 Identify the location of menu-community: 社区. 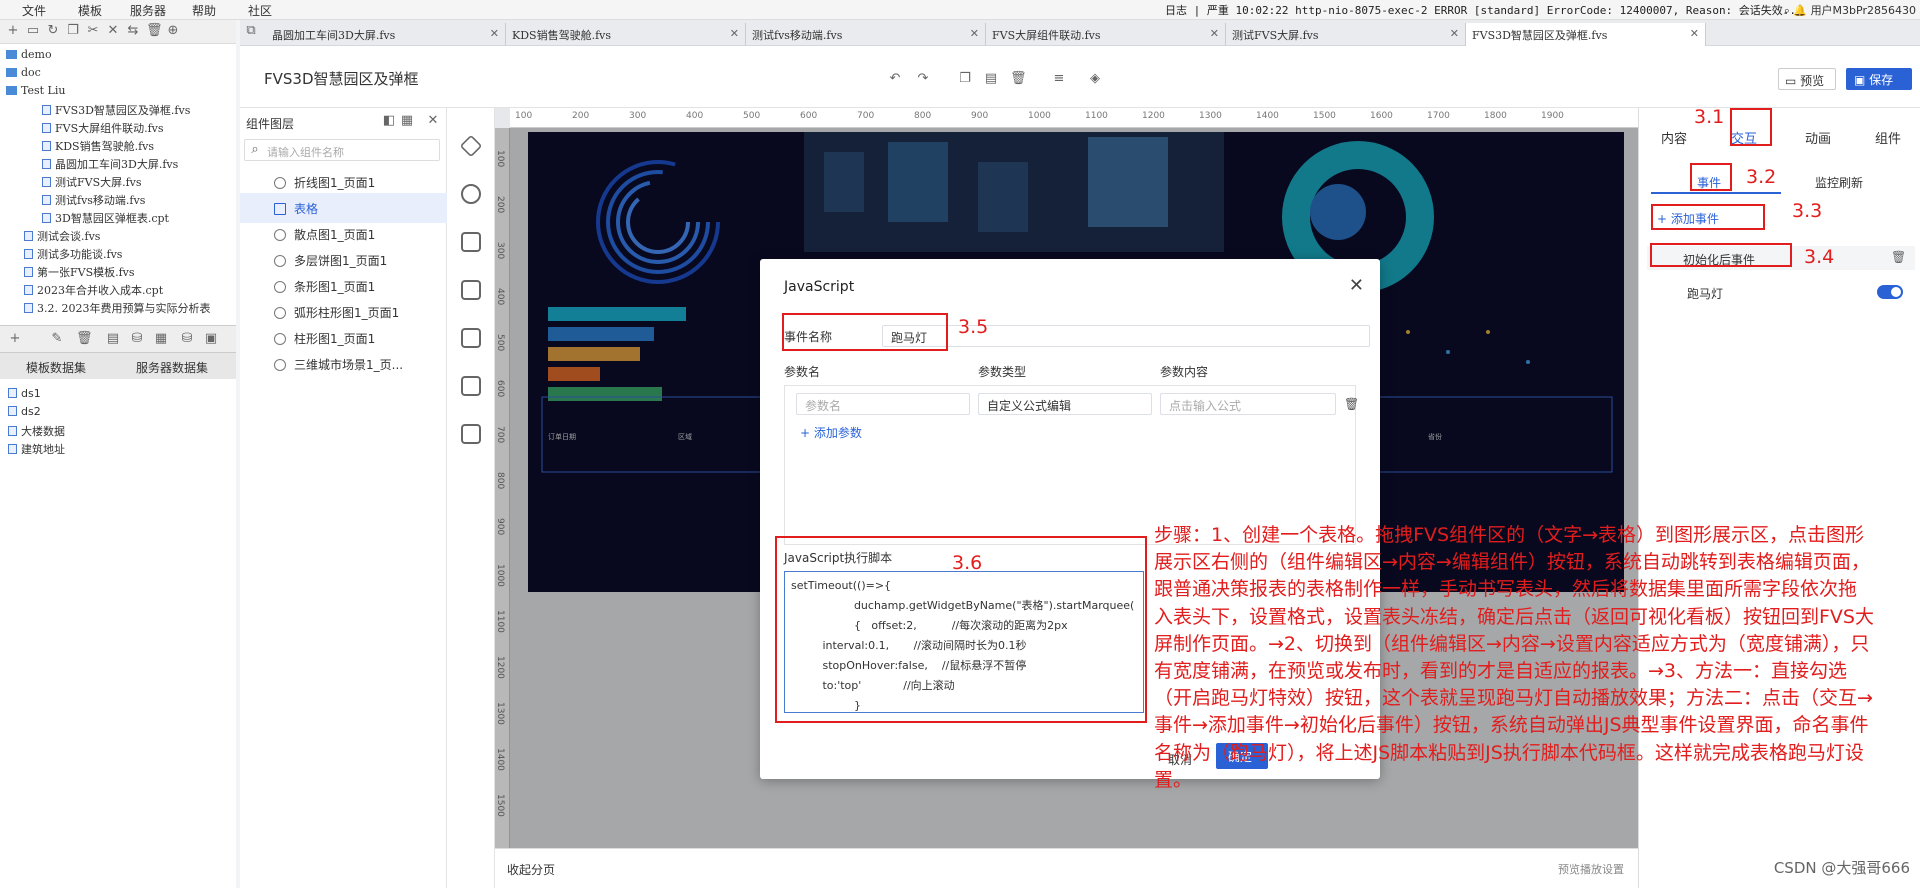
(260, 10).